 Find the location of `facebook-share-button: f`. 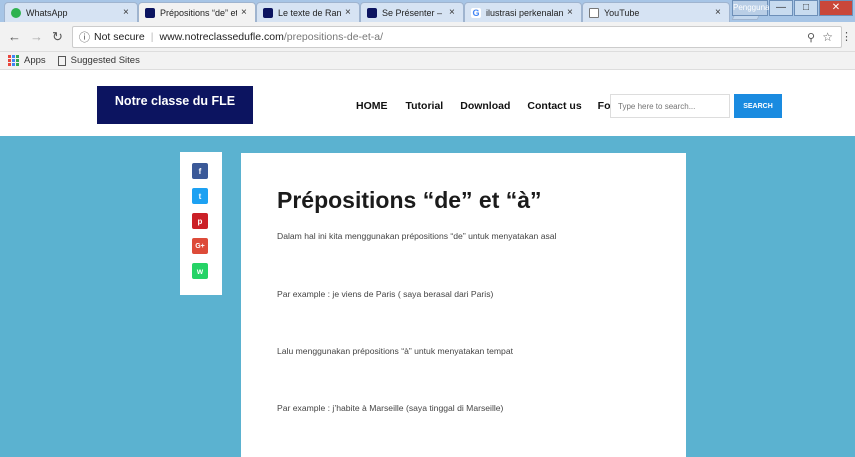

facebook-share-button: f is located at coordinates (200, 171).